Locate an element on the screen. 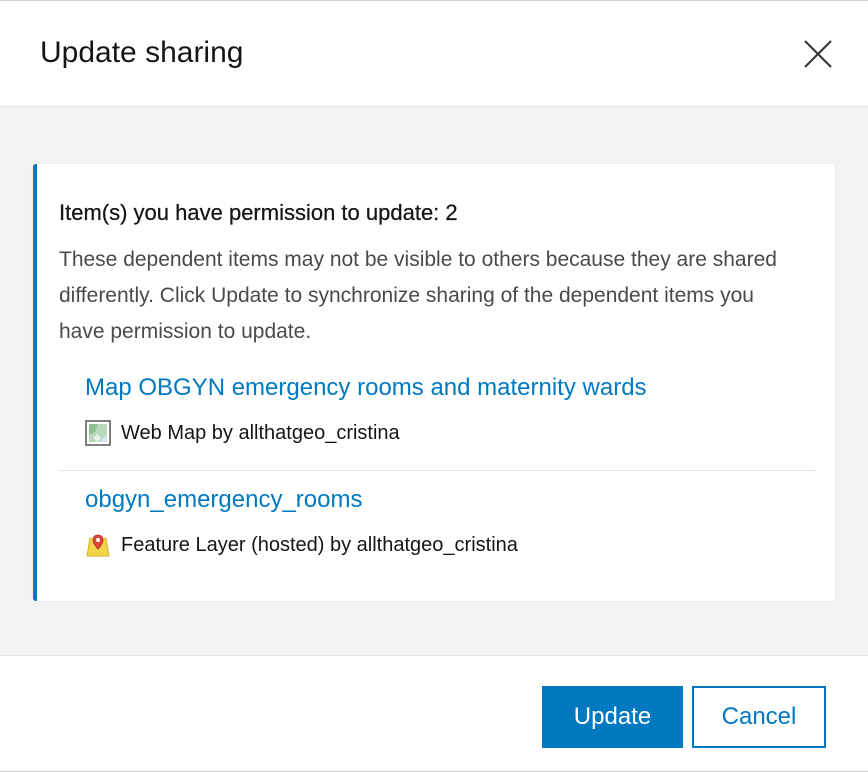 This screenshot has width=868, height=772. cancel-button: Cancel is located at coordinates (759, 717).